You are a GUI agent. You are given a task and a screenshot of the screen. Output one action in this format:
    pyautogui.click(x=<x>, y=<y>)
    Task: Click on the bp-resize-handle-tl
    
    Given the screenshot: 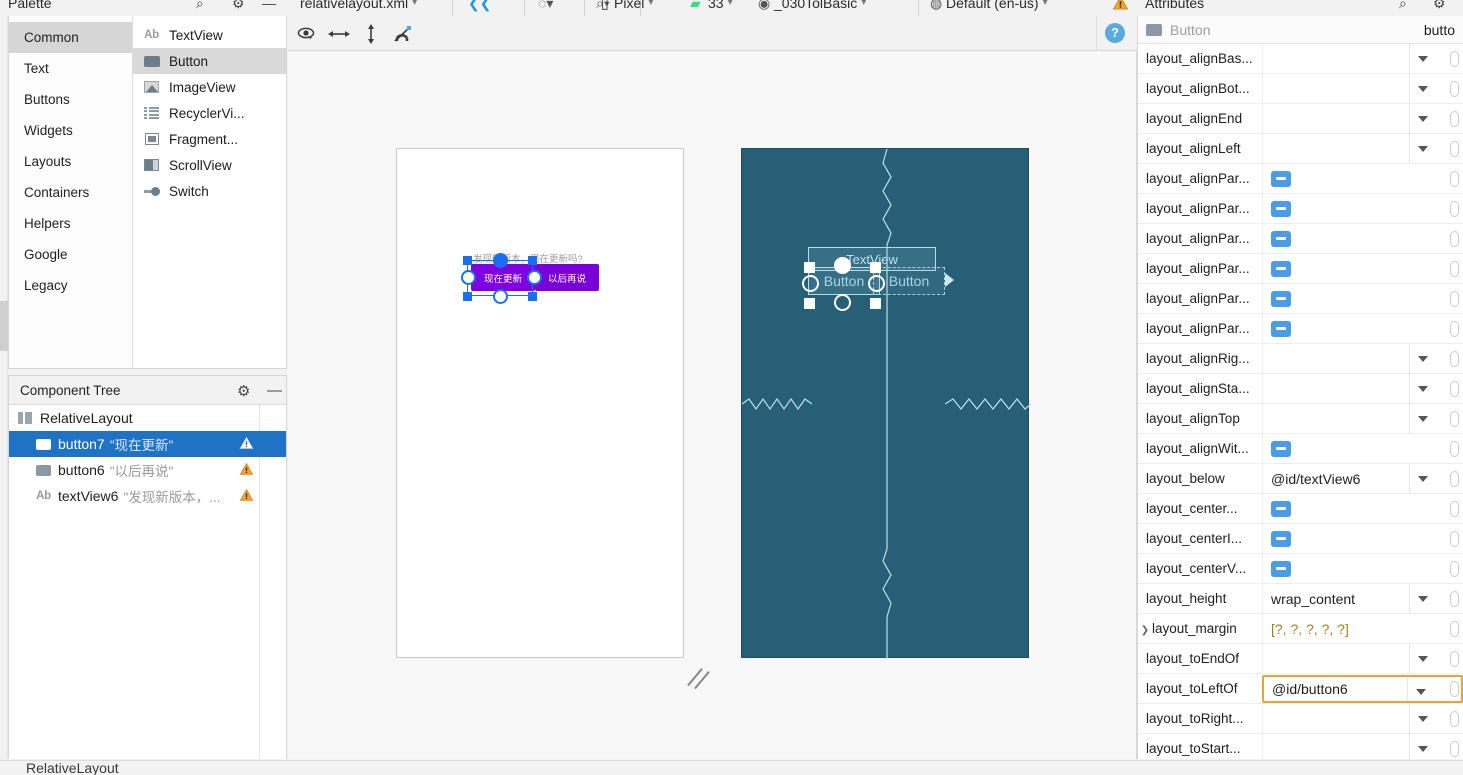 What is the action you would take?
    pyautogui.click(x=809, y=267)
    